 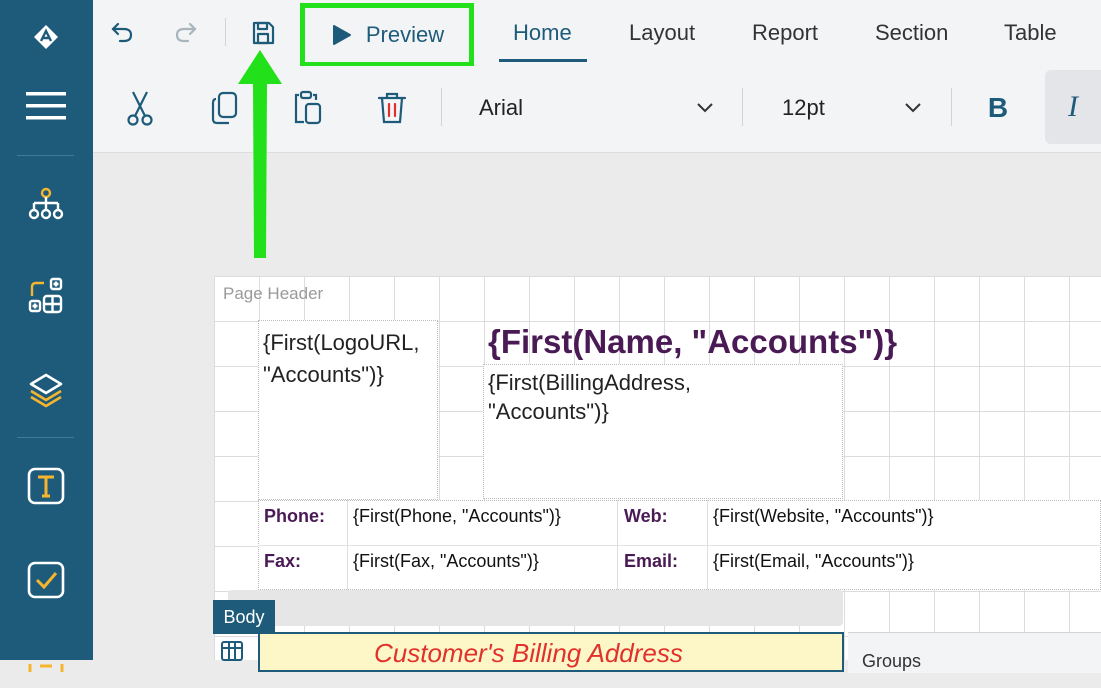 What do you see at coordinates (974, 652) in the screenshot?
I see `groups-panel: Groups` at bounding box center [974, 652].